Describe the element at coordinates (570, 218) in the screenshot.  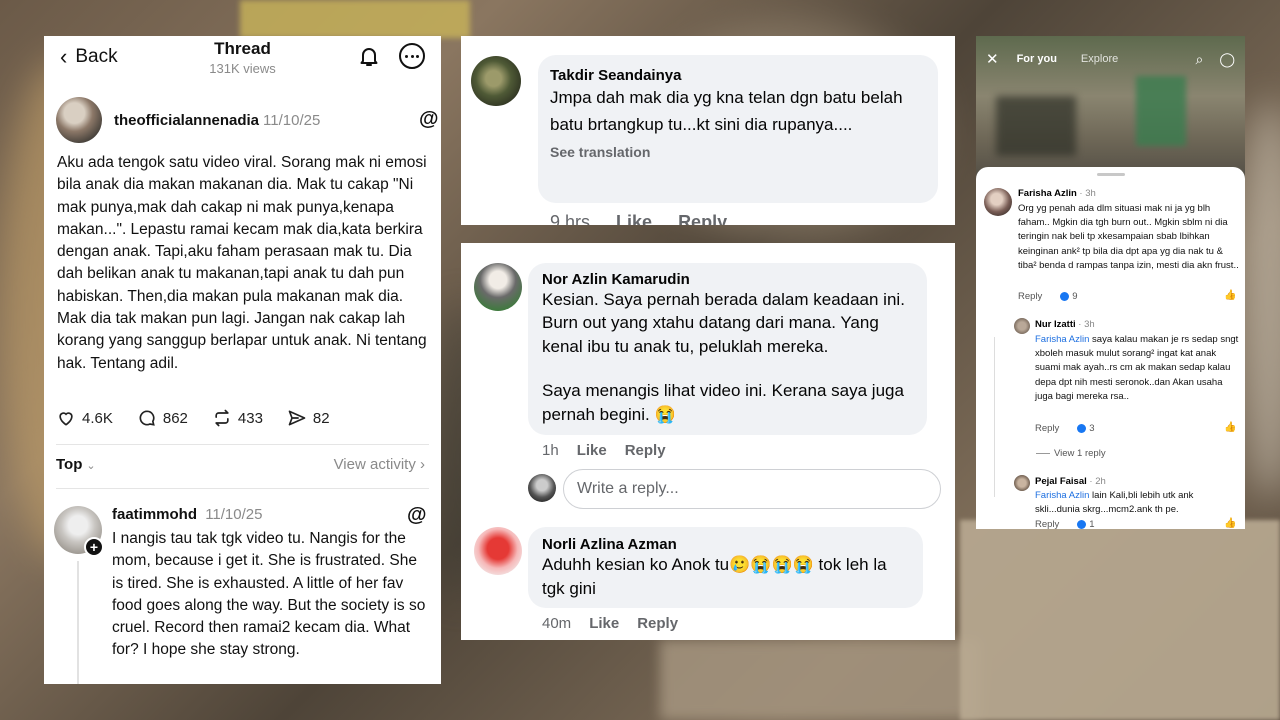
I see `comment-time: 9 hrs` at that location.